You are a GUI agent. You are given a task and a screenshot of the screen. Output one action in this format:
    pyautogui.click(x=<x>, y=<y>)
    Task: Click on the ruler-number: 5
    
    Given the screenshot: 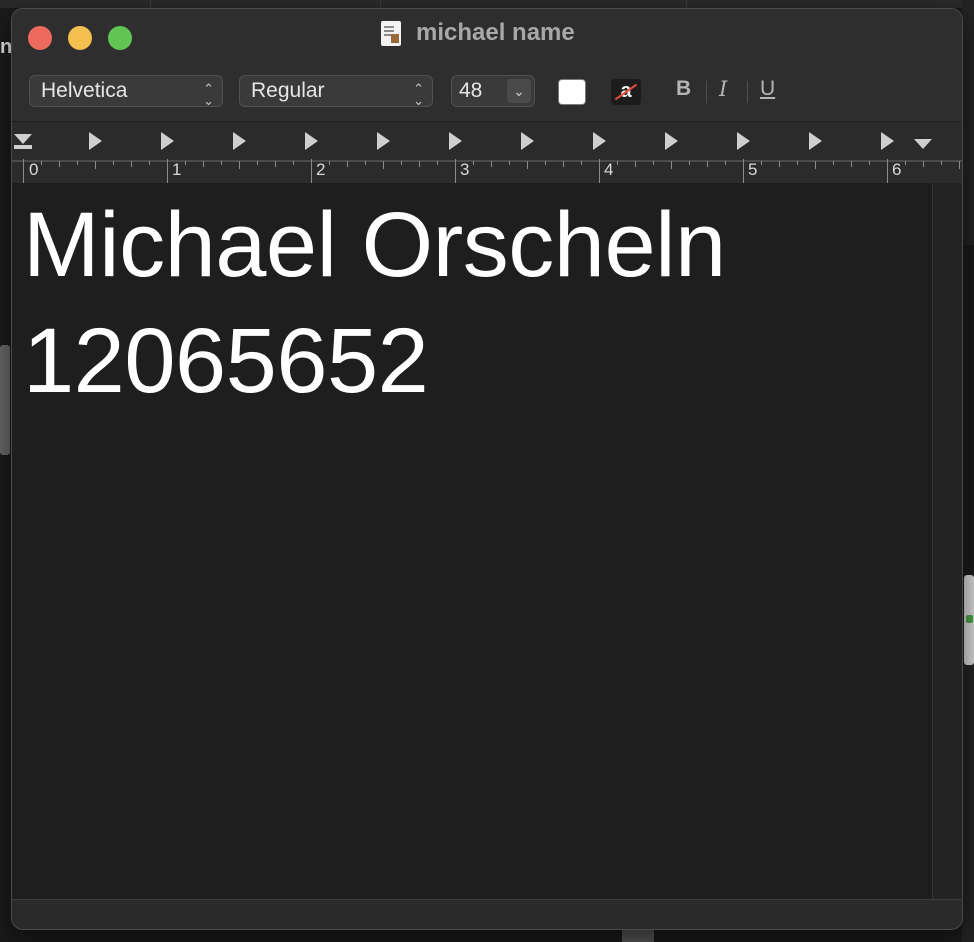 What is the action you would take?
    pyautogui.click(x=753, y=169)
    